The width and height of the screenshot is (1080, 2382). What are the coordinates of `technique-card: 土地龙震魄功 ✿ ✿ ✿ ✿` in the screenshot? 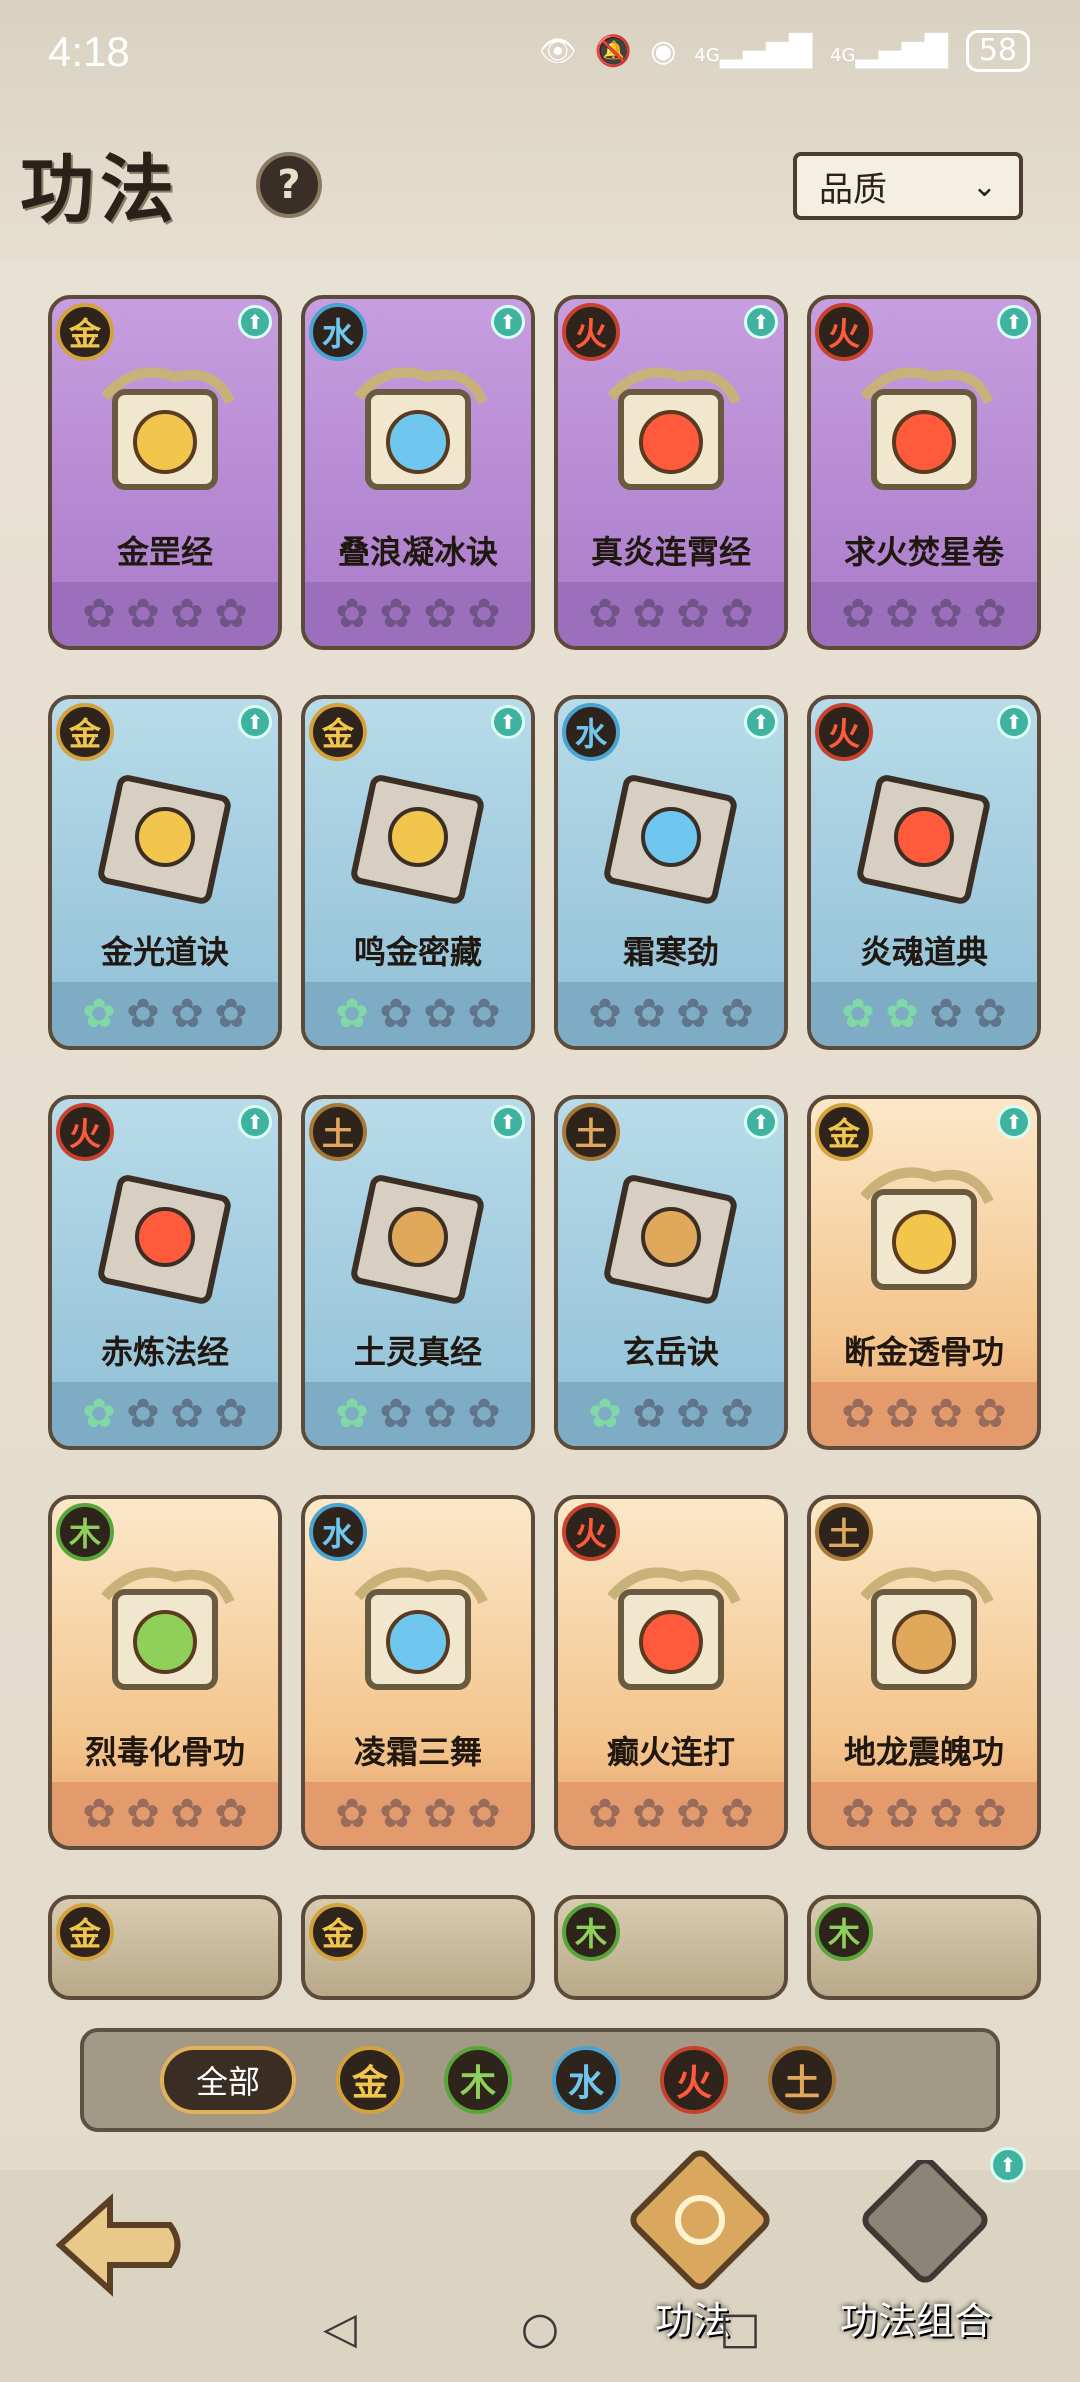 It's located at (924, 1672).